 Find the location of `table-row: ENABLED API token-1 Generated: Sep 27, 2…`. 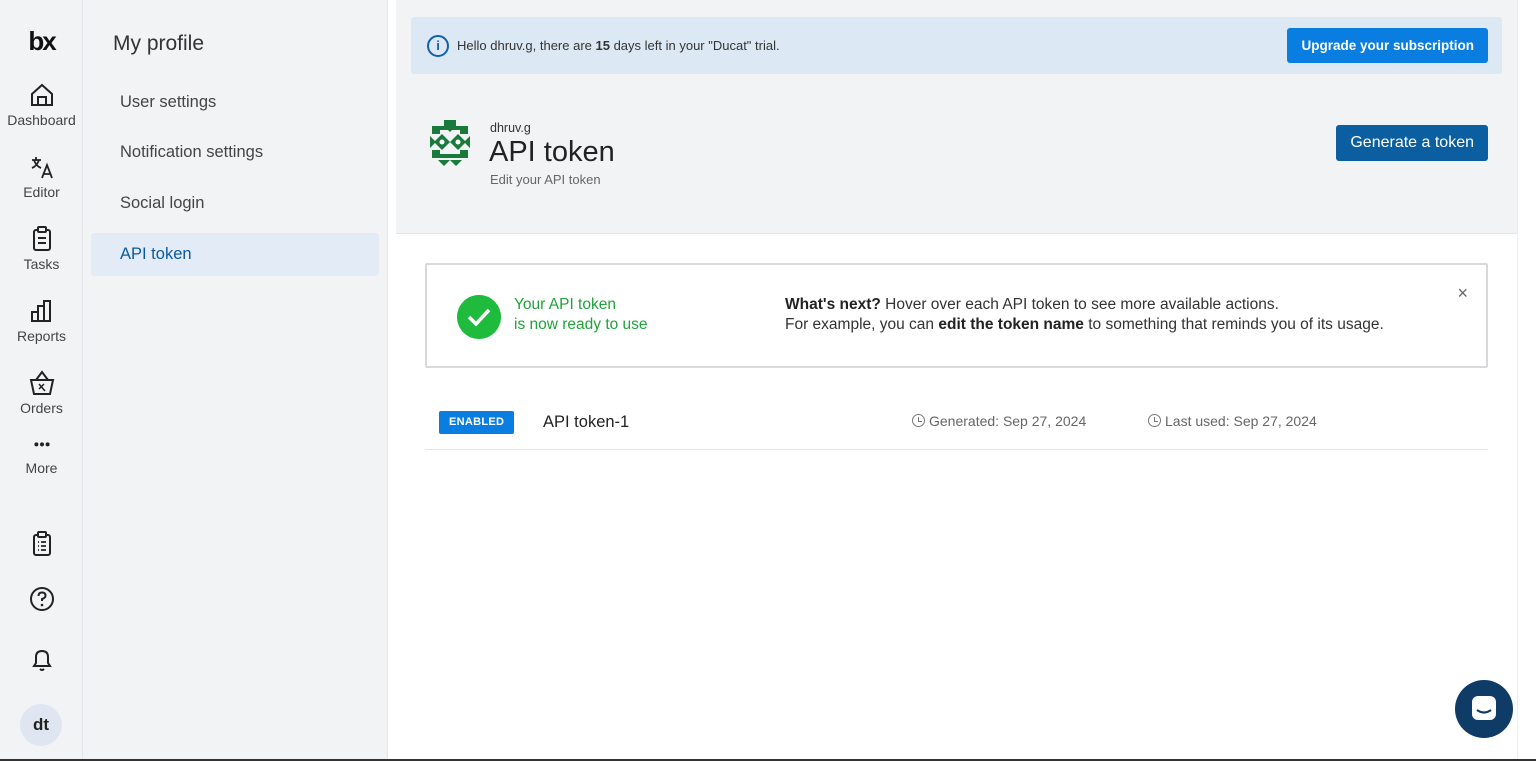

table-row: ENABLED API token-1 Generated: Sep 27, 2… is located at coordinates (956, 425).